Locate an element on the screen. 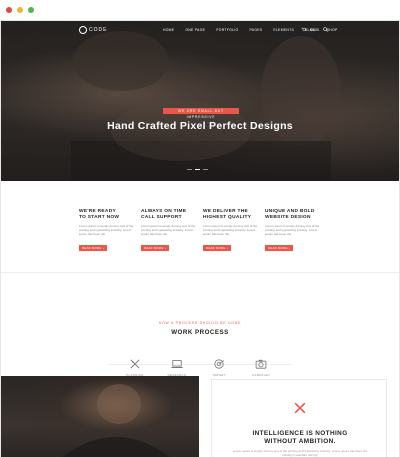  nav-actions: $0.00 is located at coordinates (314, 29).